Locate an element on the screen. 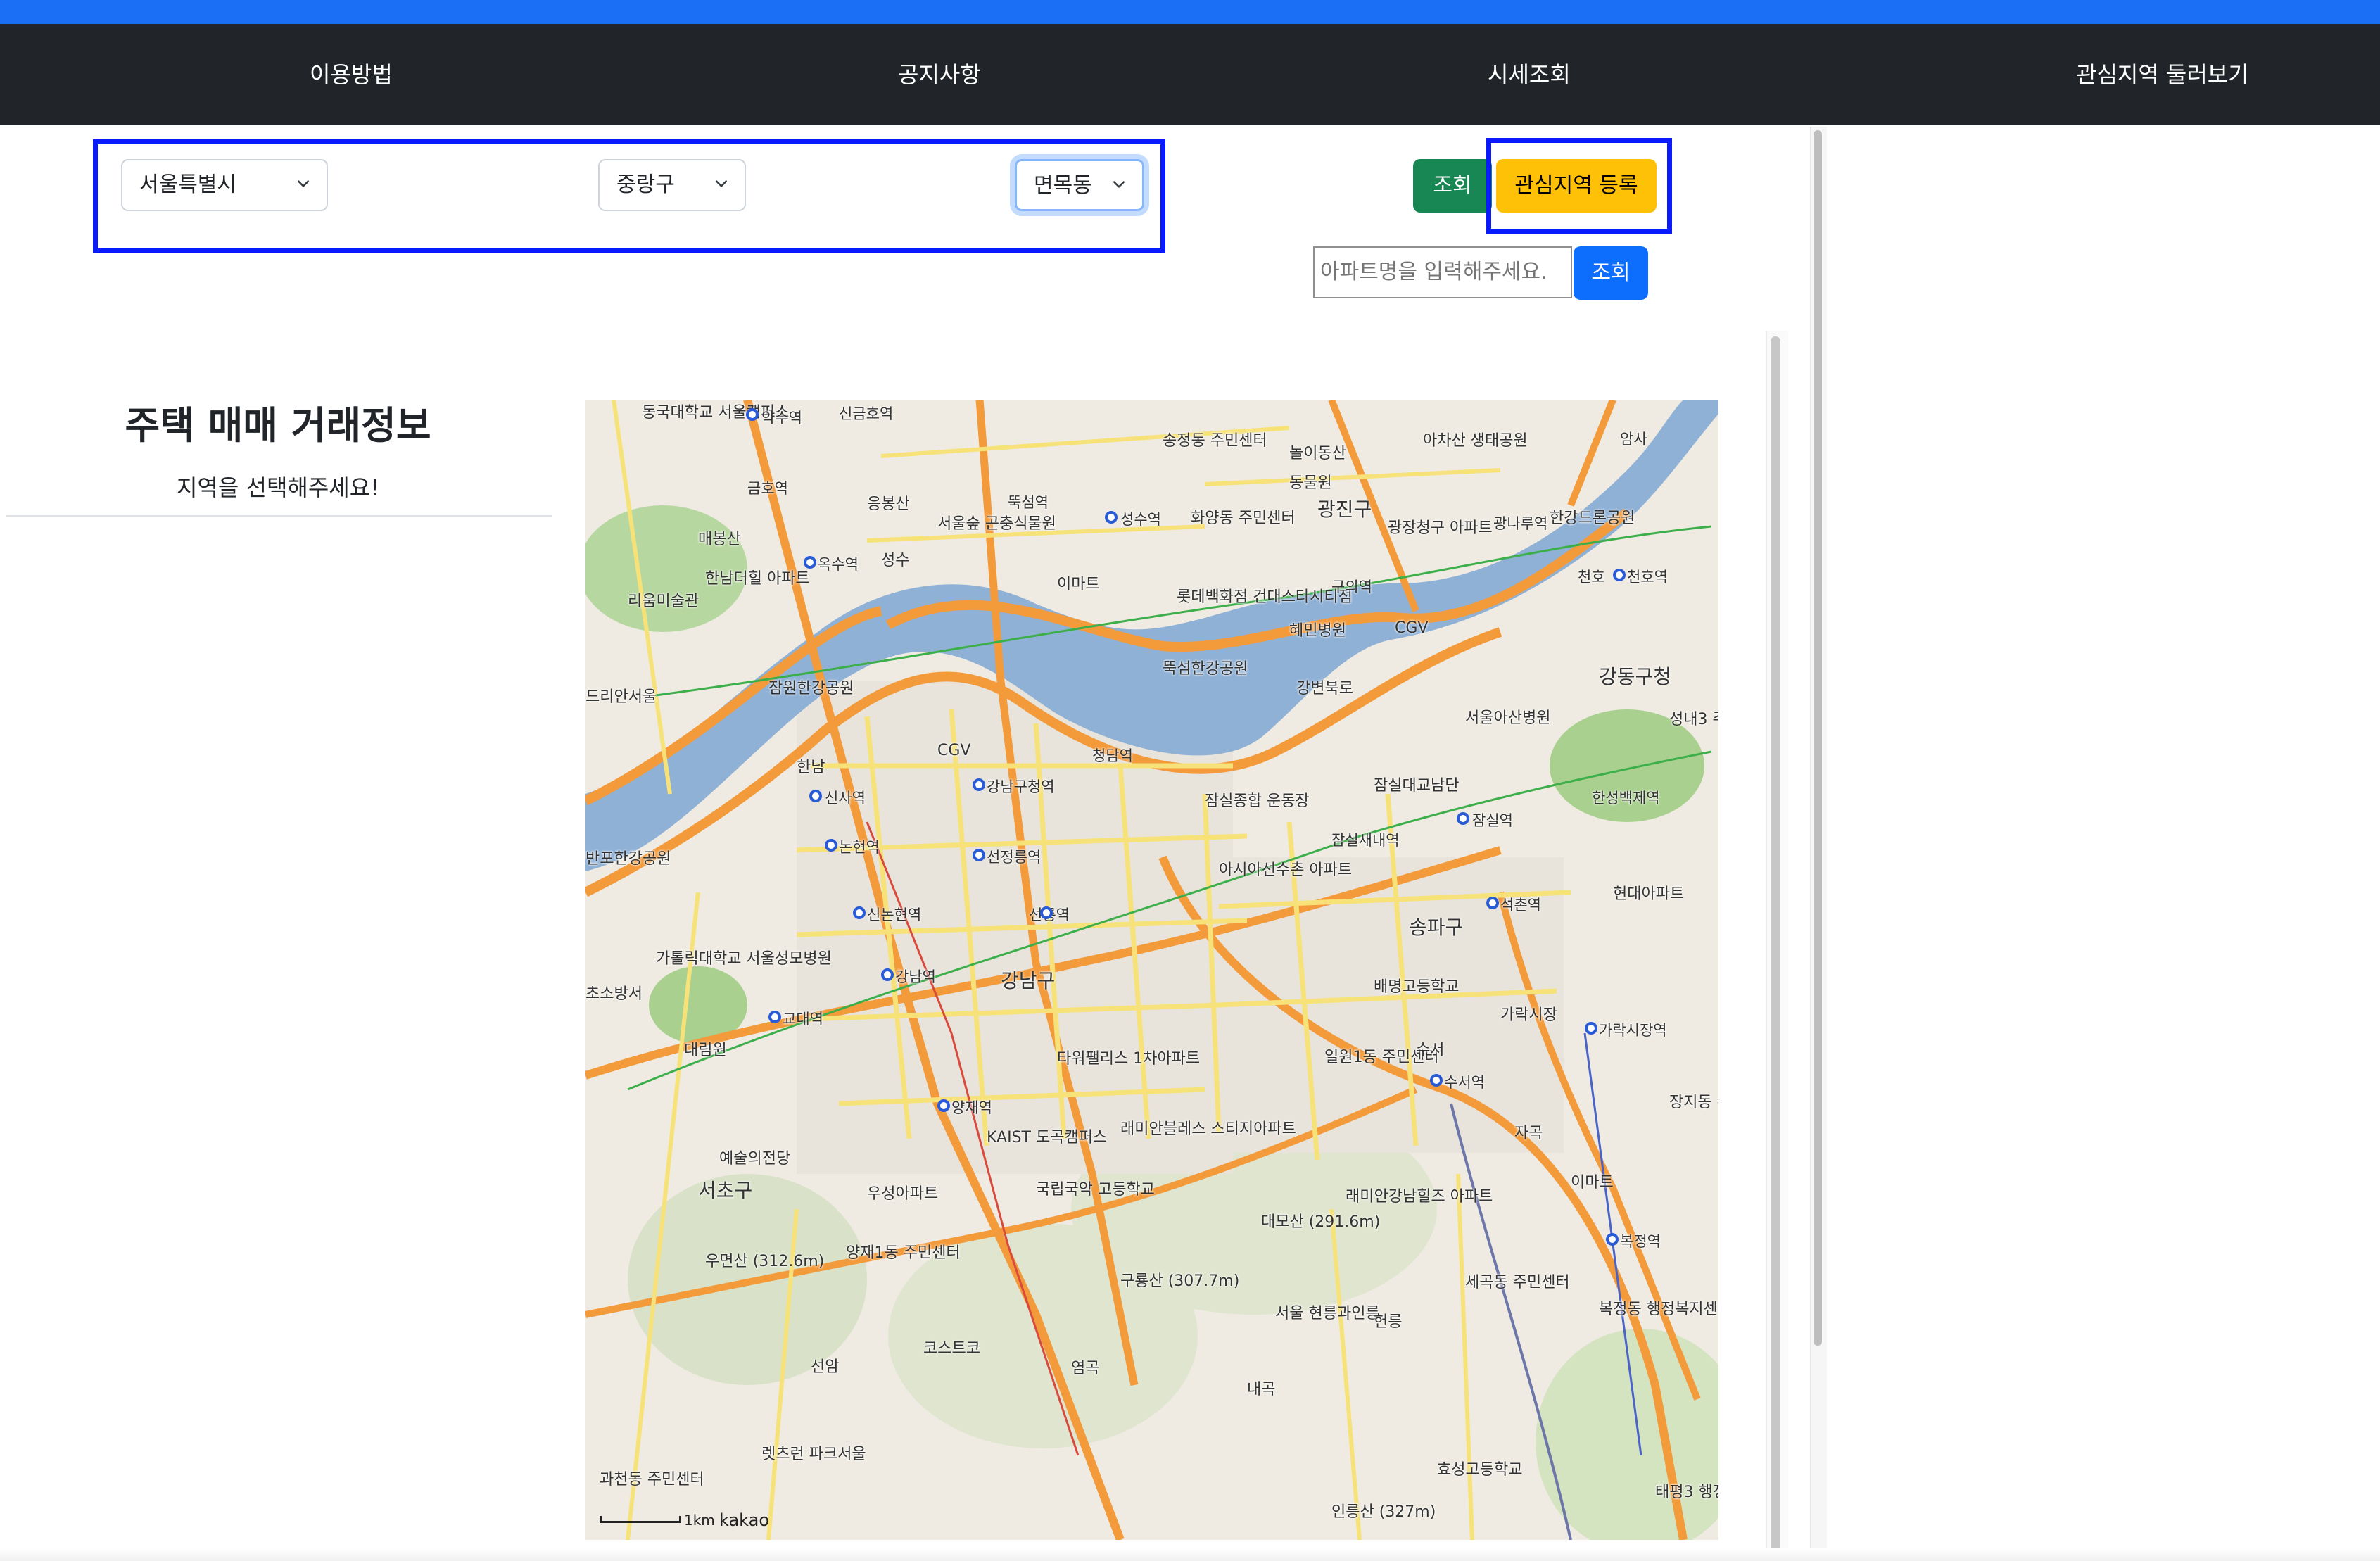  map-label: 헌릉 is located at coordinates (1388, 1322).